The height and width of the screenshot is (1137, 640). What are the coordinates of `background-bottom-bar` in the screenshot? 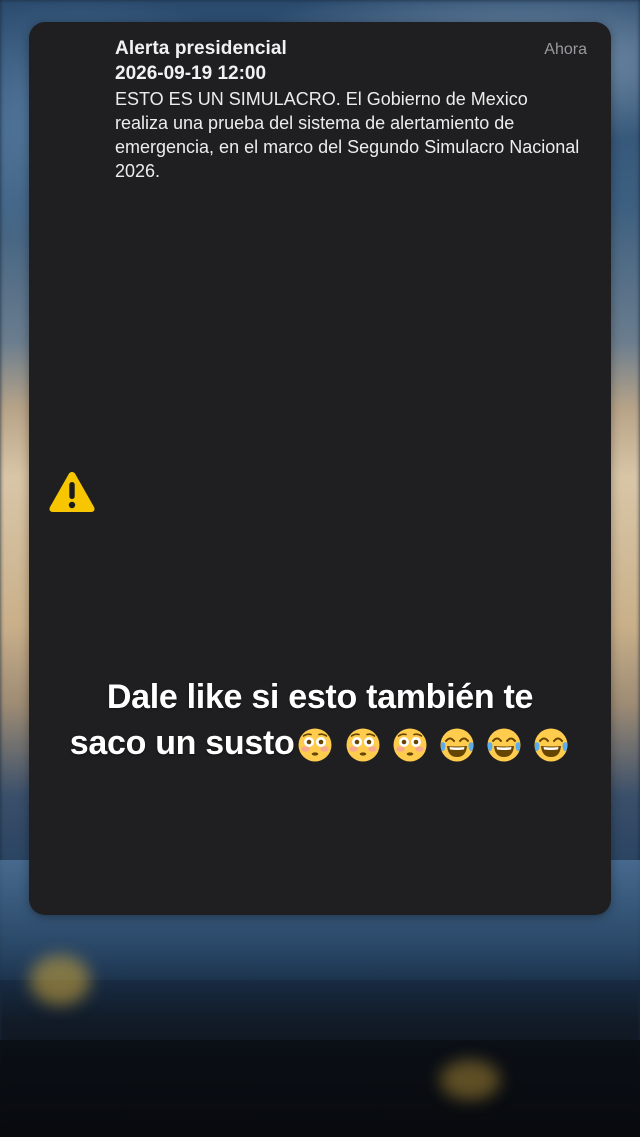 It's located at (320, 1088).